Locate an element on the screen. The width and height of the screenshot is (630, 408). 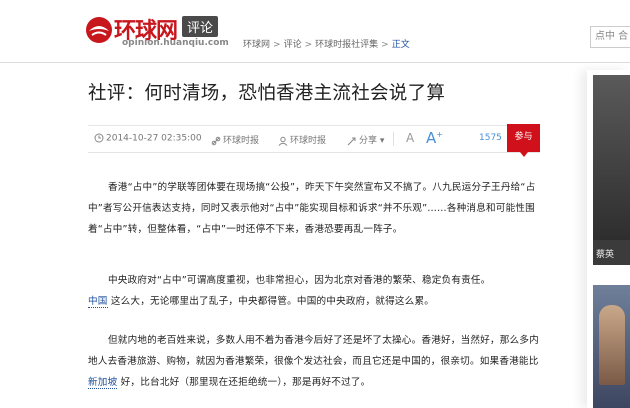
article-title: 社评：何时清场，恐怕香港主流社会说了算 is located at coordinates (267, 93).